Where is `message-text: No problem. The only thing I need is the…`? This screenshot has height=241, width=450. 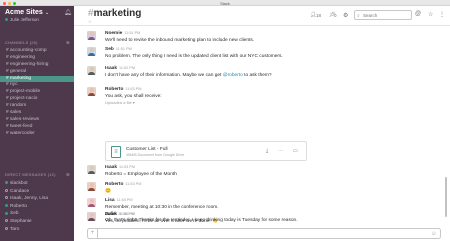 message-text: No problem. The only thing I need is the… is located at coordinates (194, 56).